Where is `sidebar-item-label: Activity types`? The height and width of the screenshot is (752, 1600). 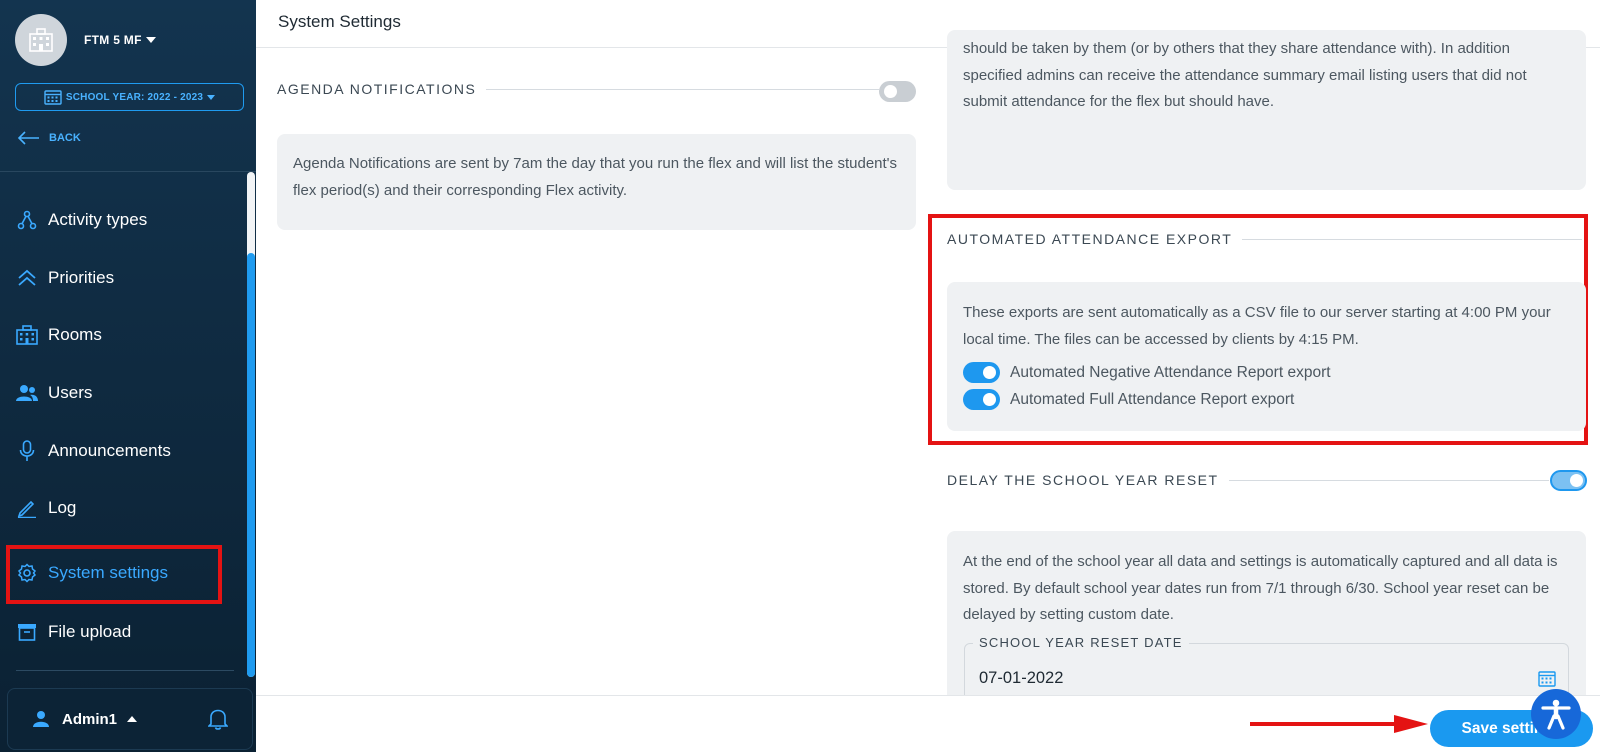 sidebar-item-label: Activity types is located at coordinates (98, 219).